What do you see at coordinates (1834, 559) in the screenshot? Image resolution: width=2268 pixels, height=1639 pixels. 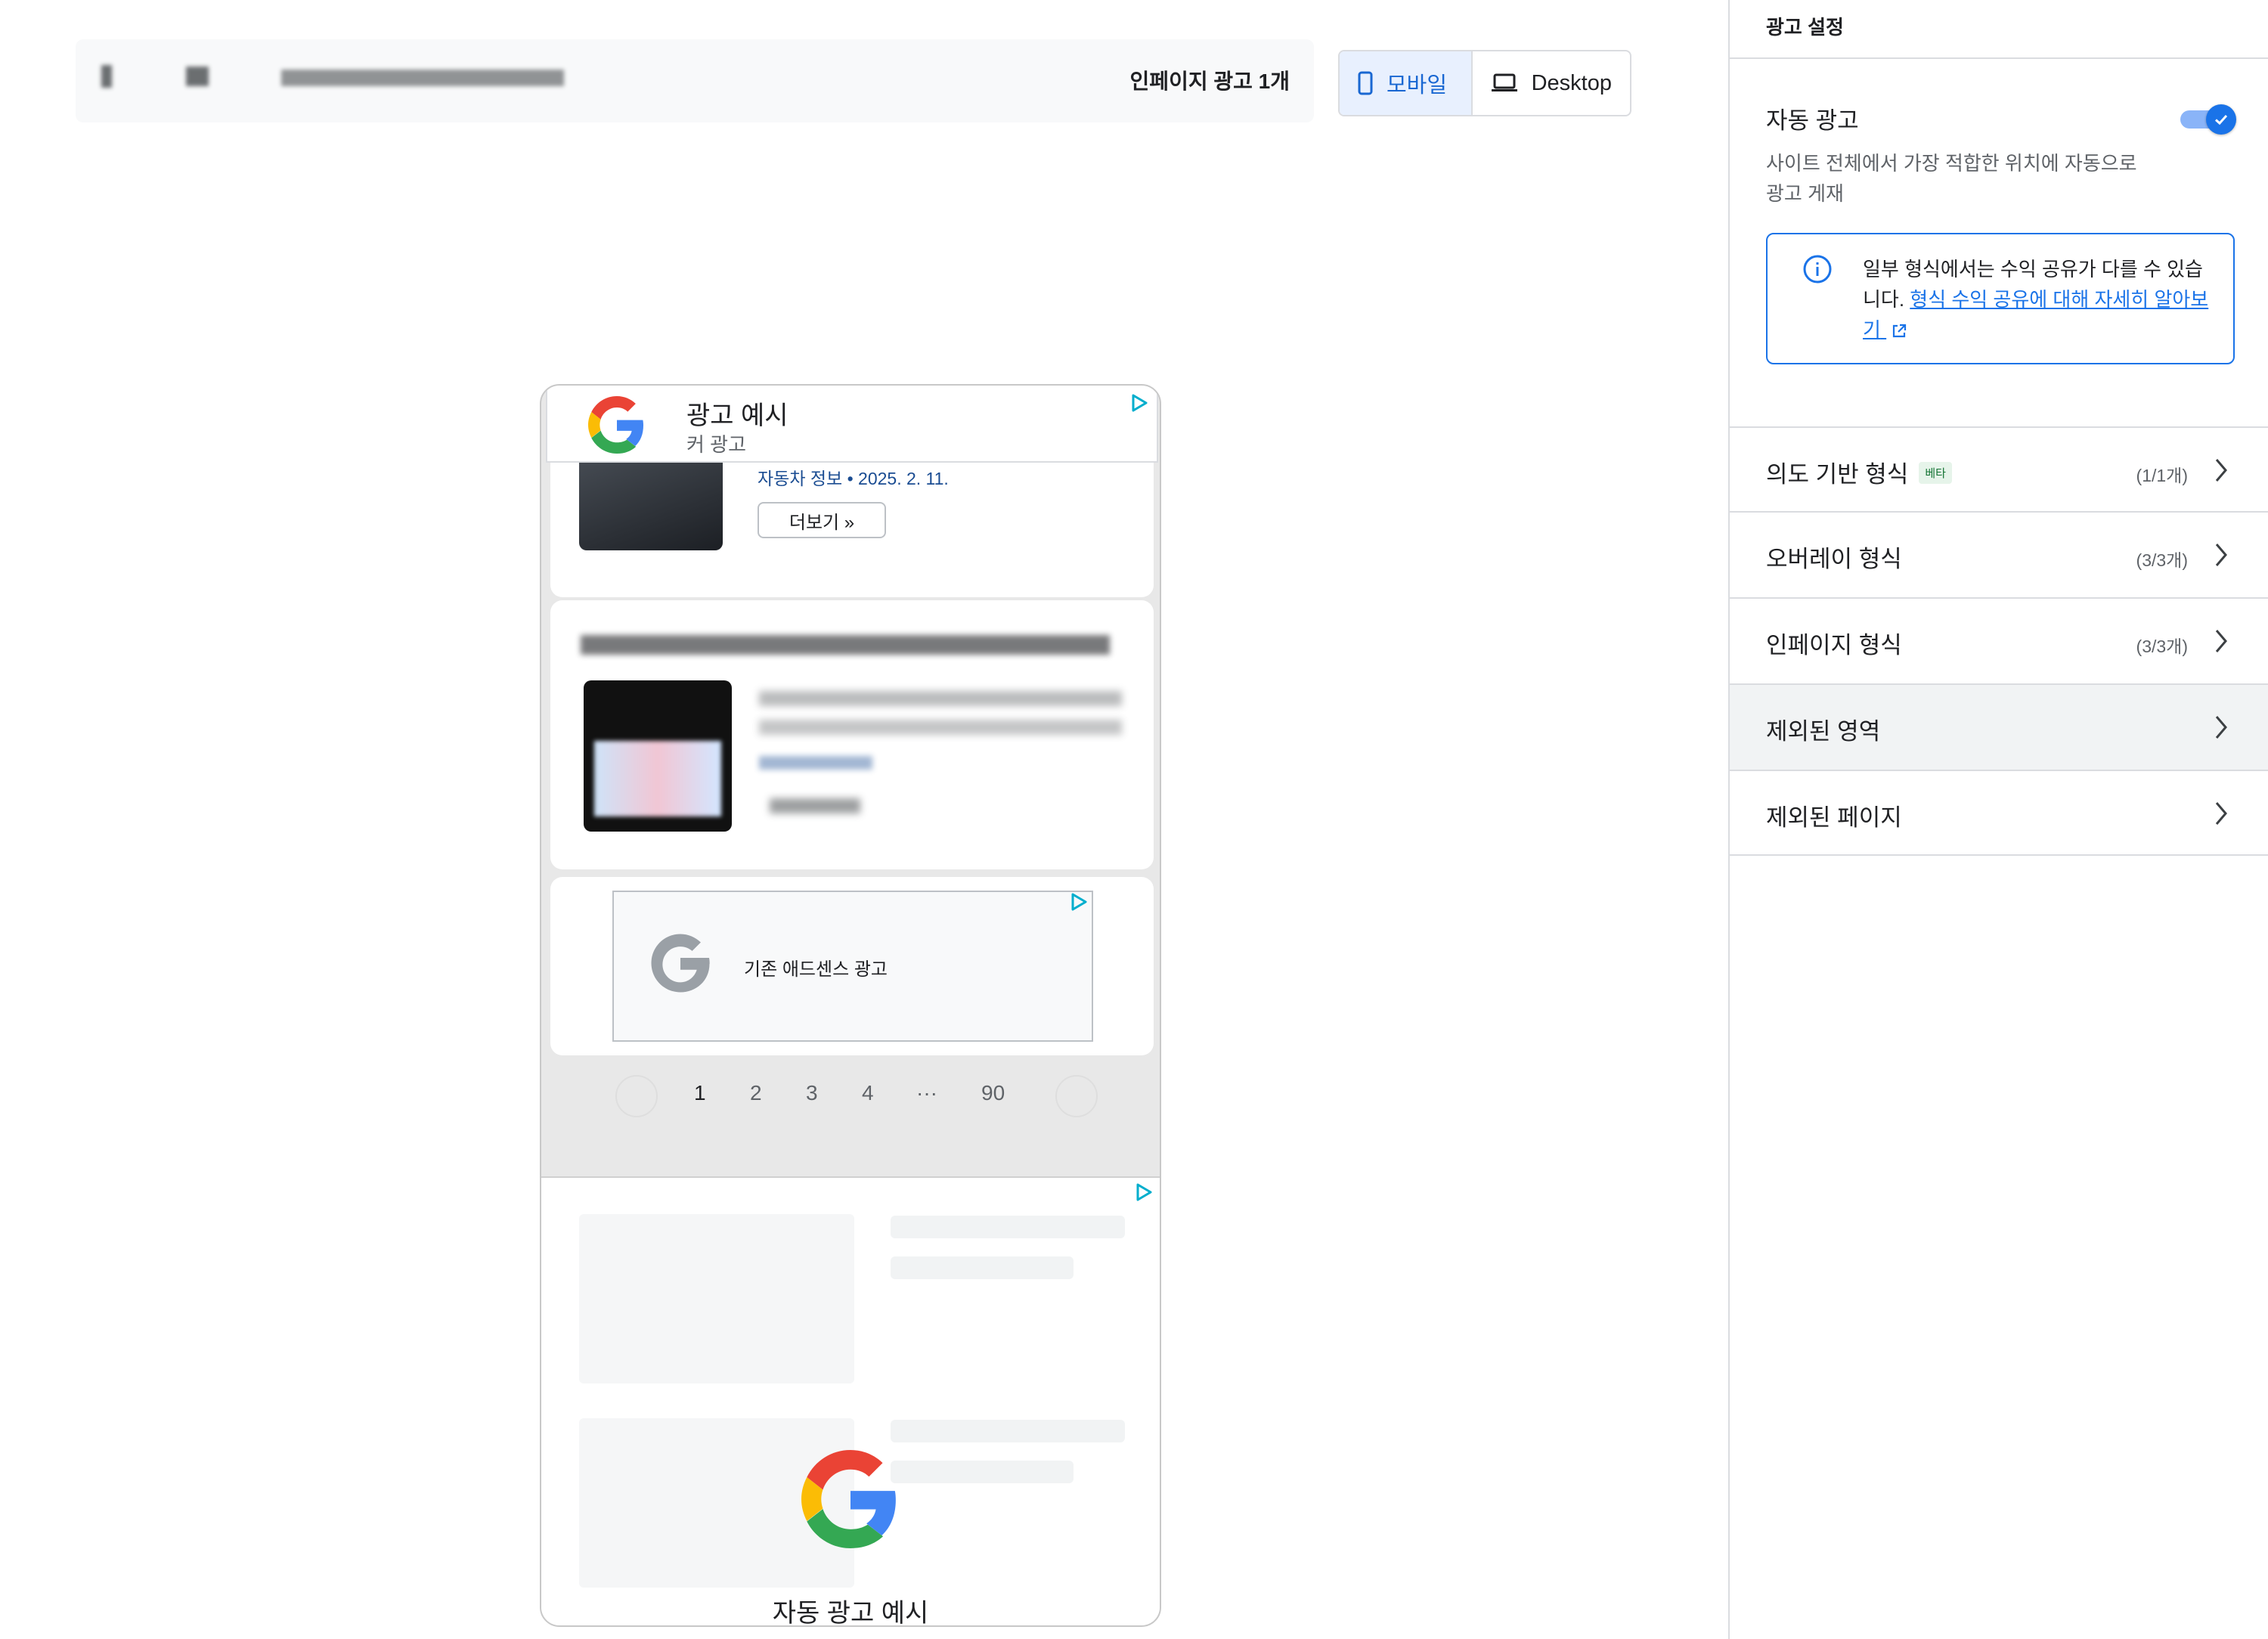 I see `row-label: 오버레이 형식` at bounding box center [1834, 559].